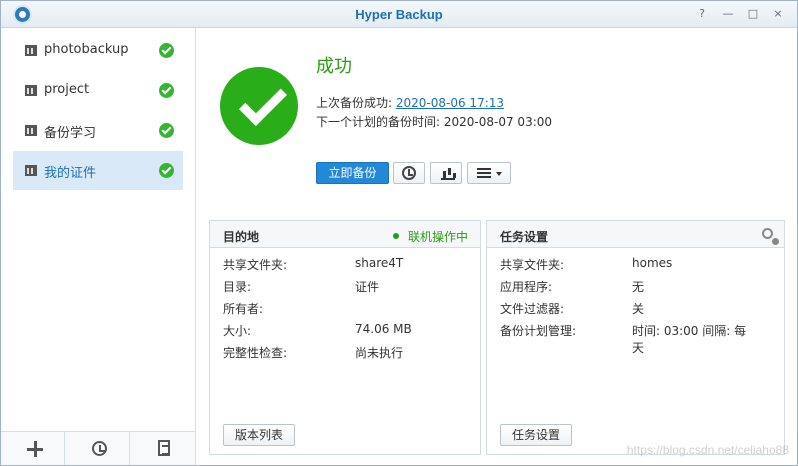  I want to click on sidebar-item-project: project, so click(98, 90).